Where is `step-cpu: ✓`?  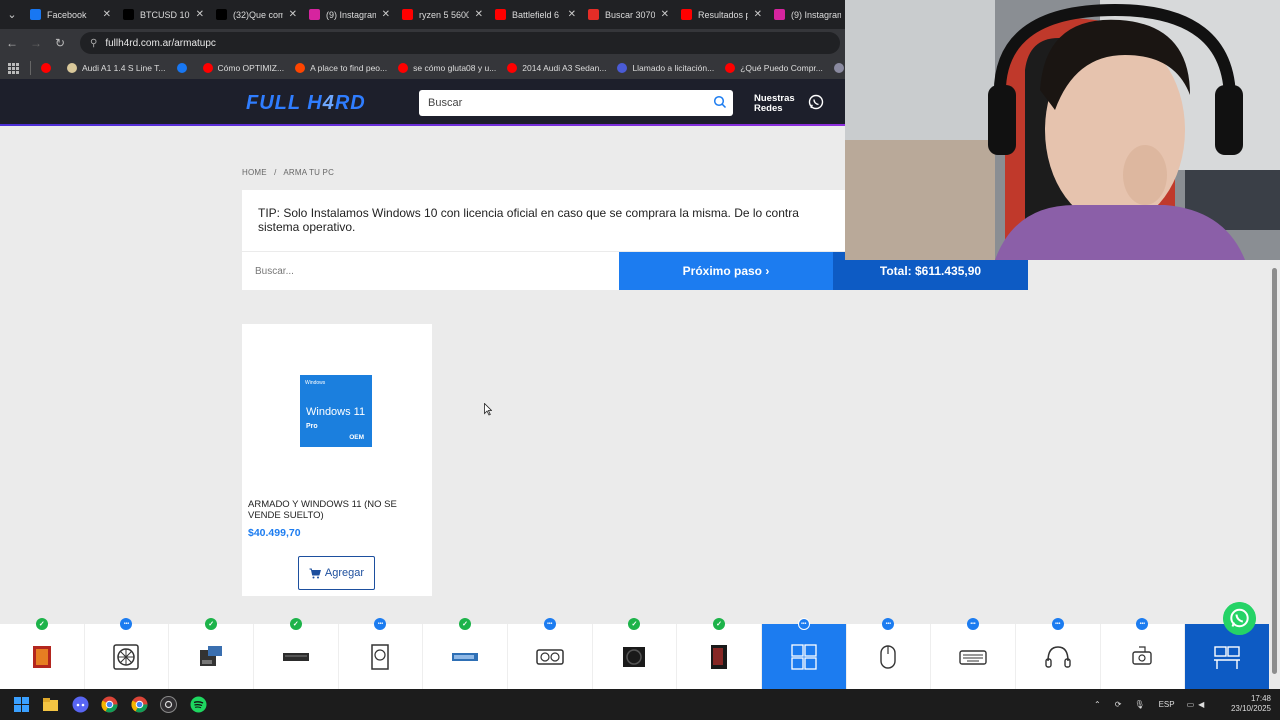
step-cpu: ✓ is located at coordinates (42, 653).